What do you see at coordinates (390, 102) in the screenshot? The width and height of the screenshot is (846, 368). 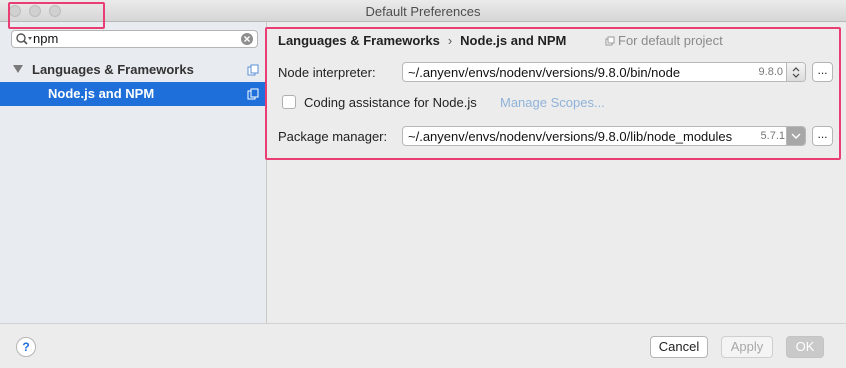 I see `coding-assistance-label: Coding assistance for Node.js` at bounding box center [390, 102].